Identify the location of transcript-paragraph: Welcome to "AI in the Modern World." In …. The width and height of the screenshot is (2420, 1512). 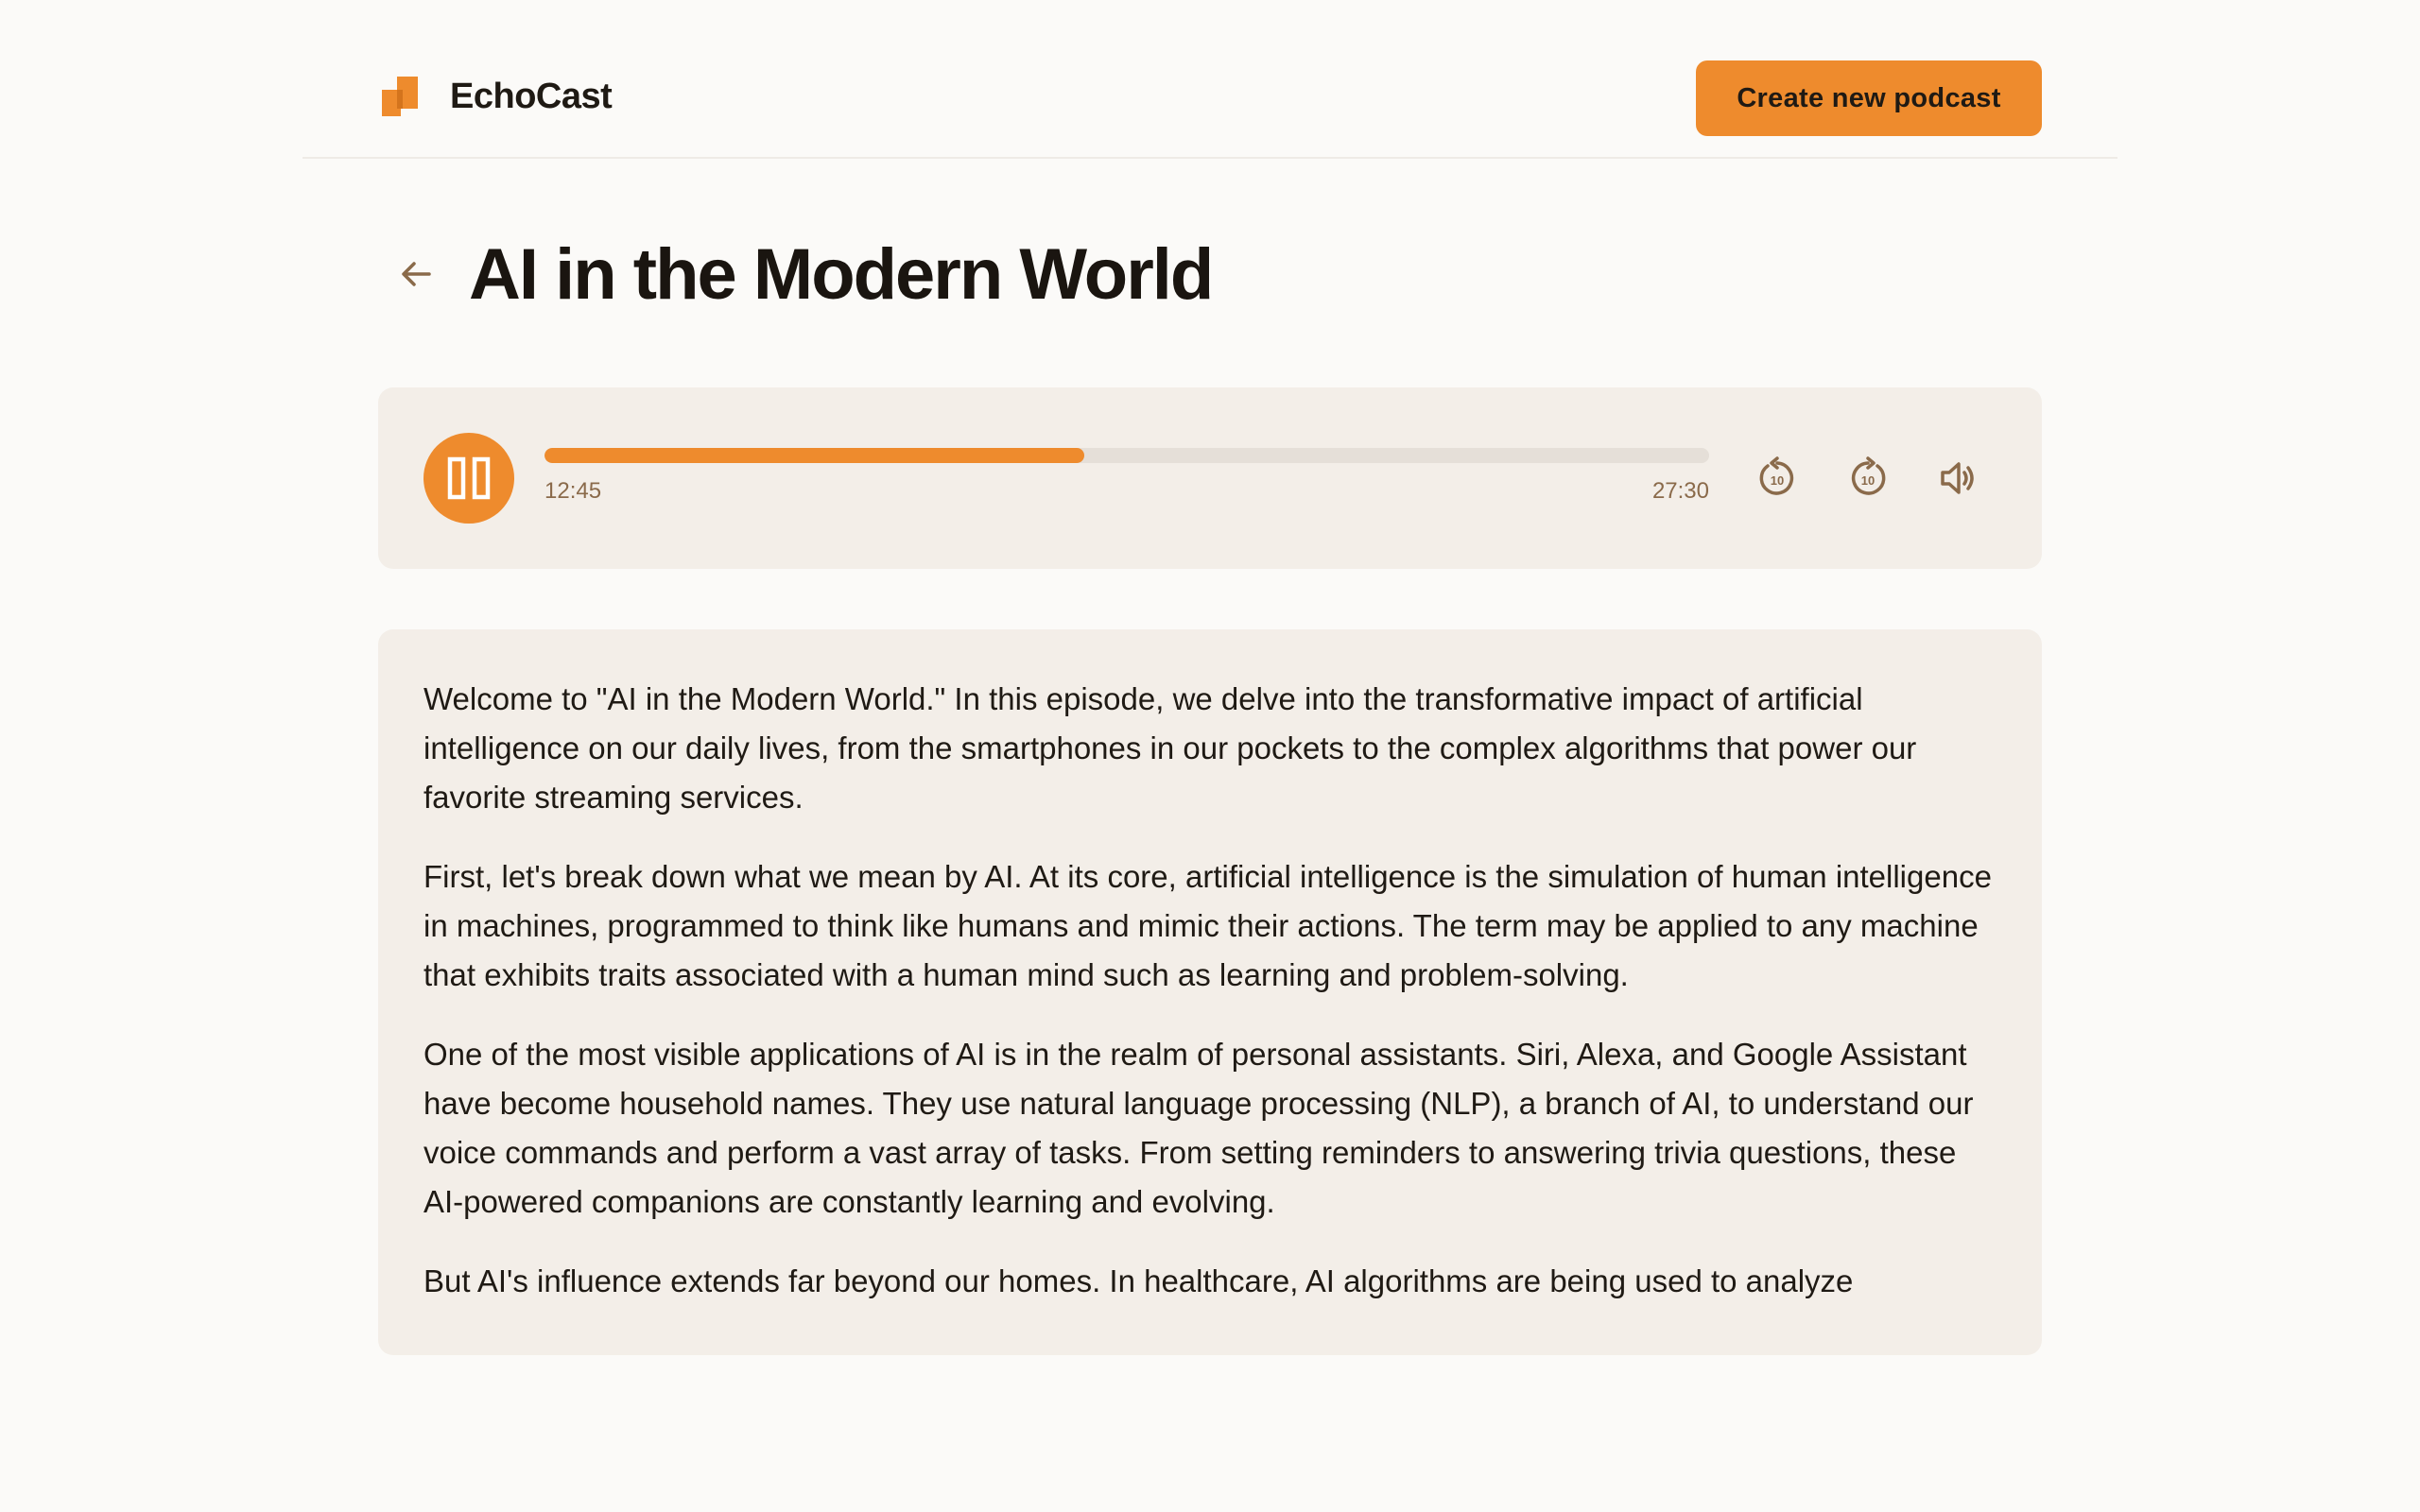
(1170, 748).